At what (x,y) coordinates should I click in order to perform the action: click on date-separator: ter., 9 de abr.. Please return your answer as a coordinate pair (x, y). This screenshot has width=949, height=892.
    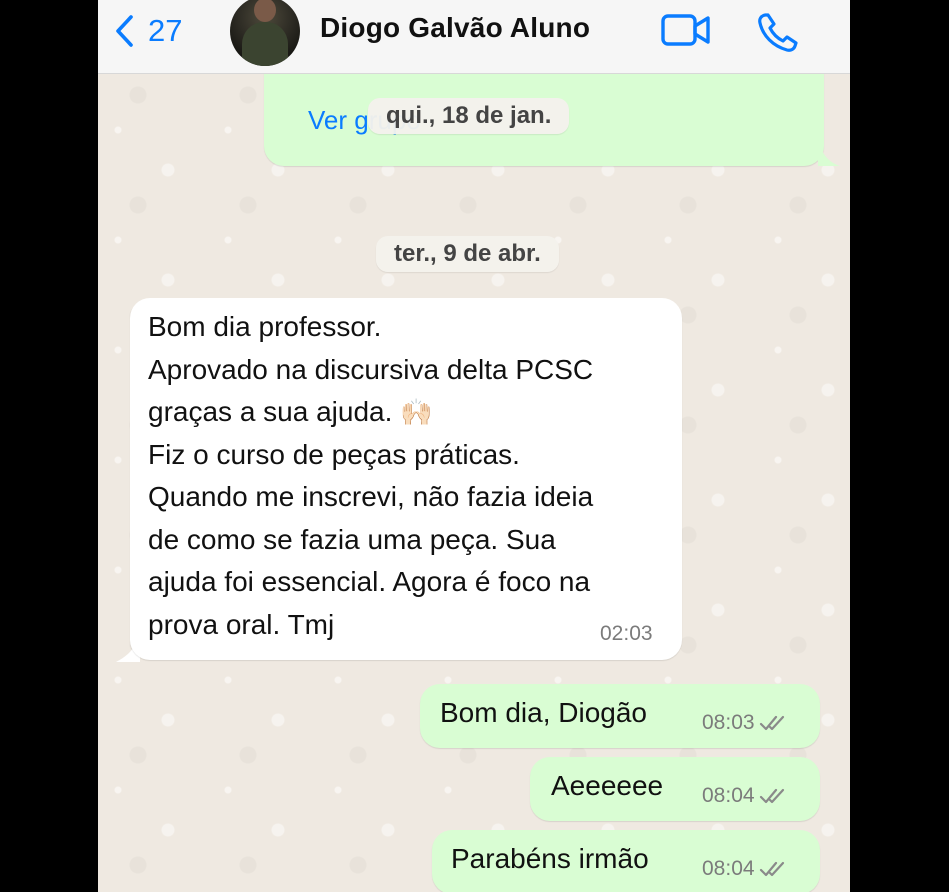
    Looking at the image, I should click on (467, 254).